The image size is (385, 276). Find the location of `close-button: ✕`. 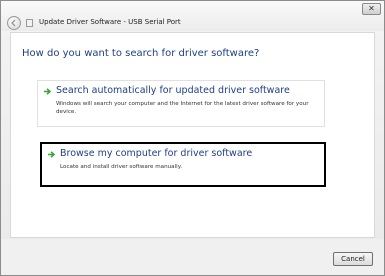

close-button: ✕ is located at coordinates (371, 9).